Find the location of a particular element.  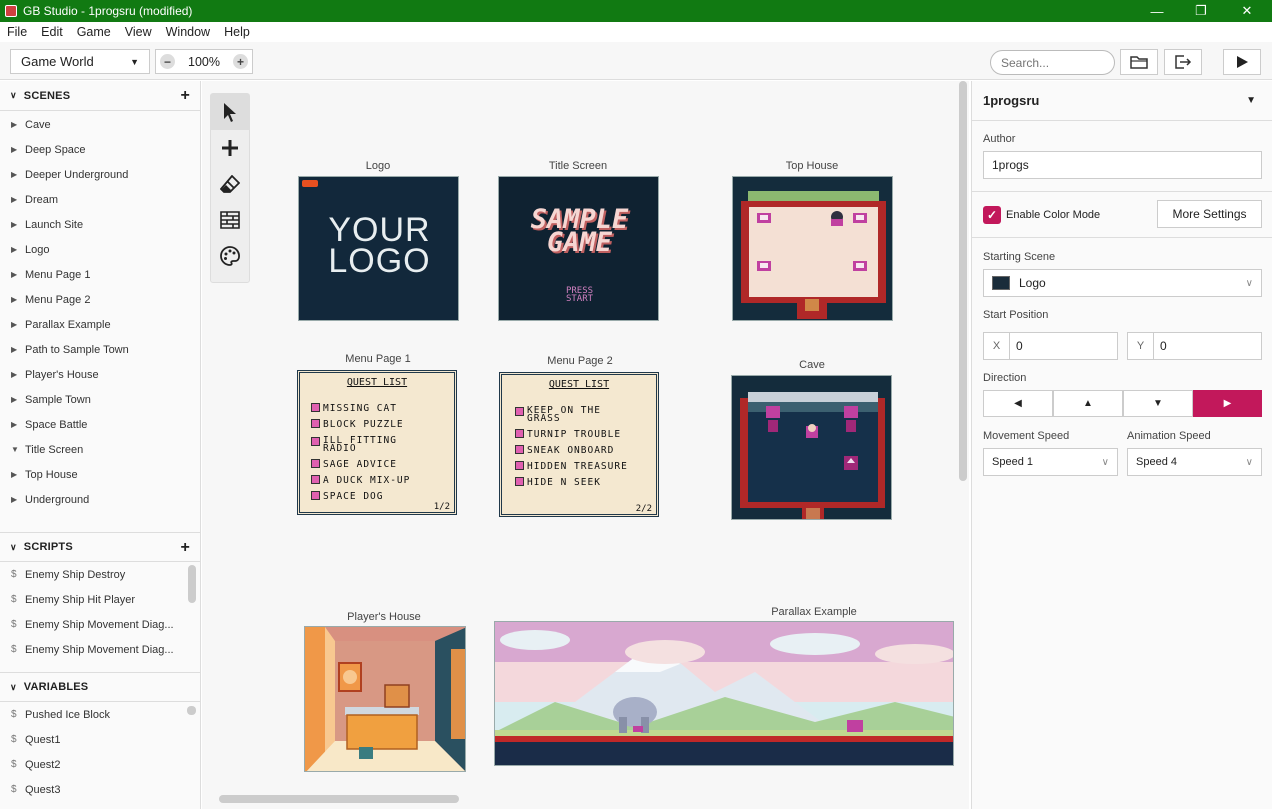

minimize-icon: — is located at coordinates (1157, 11).